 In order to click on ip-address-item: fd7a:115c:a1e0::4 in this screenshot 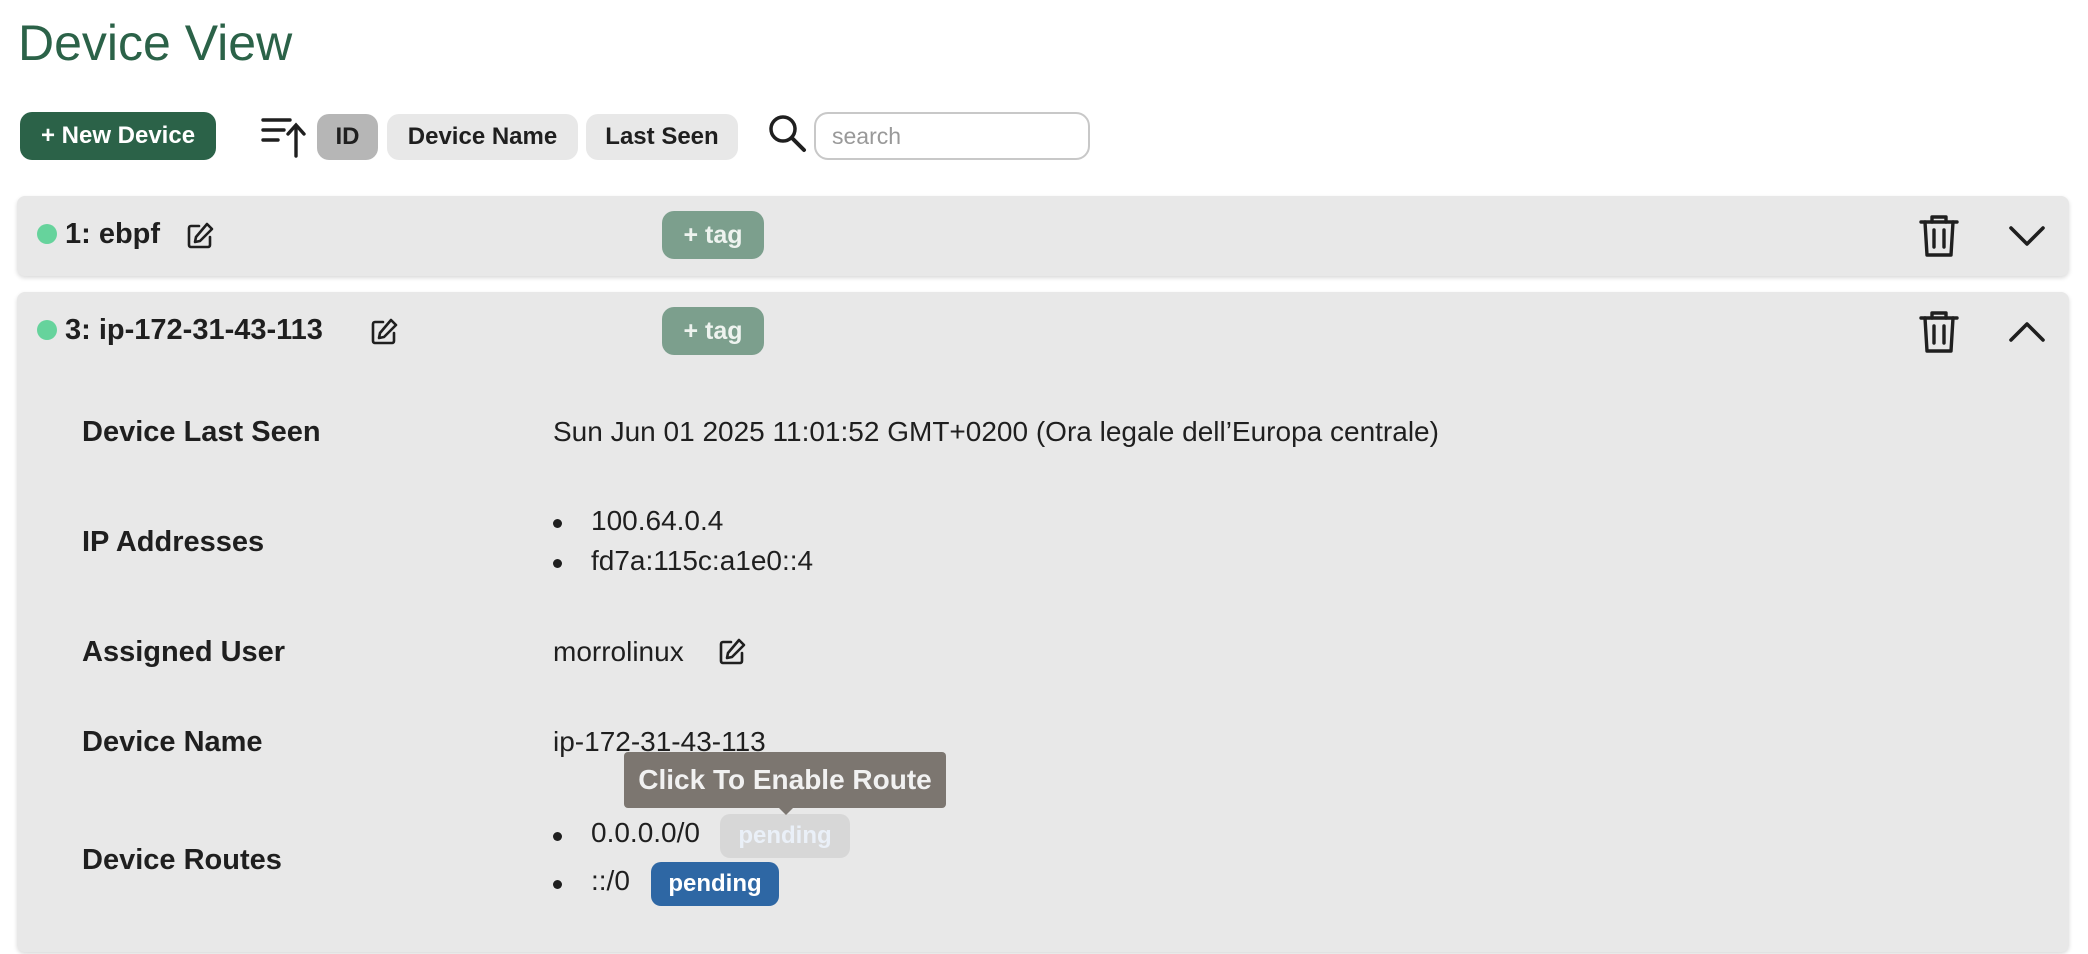, I will do `click(702, 560)`.